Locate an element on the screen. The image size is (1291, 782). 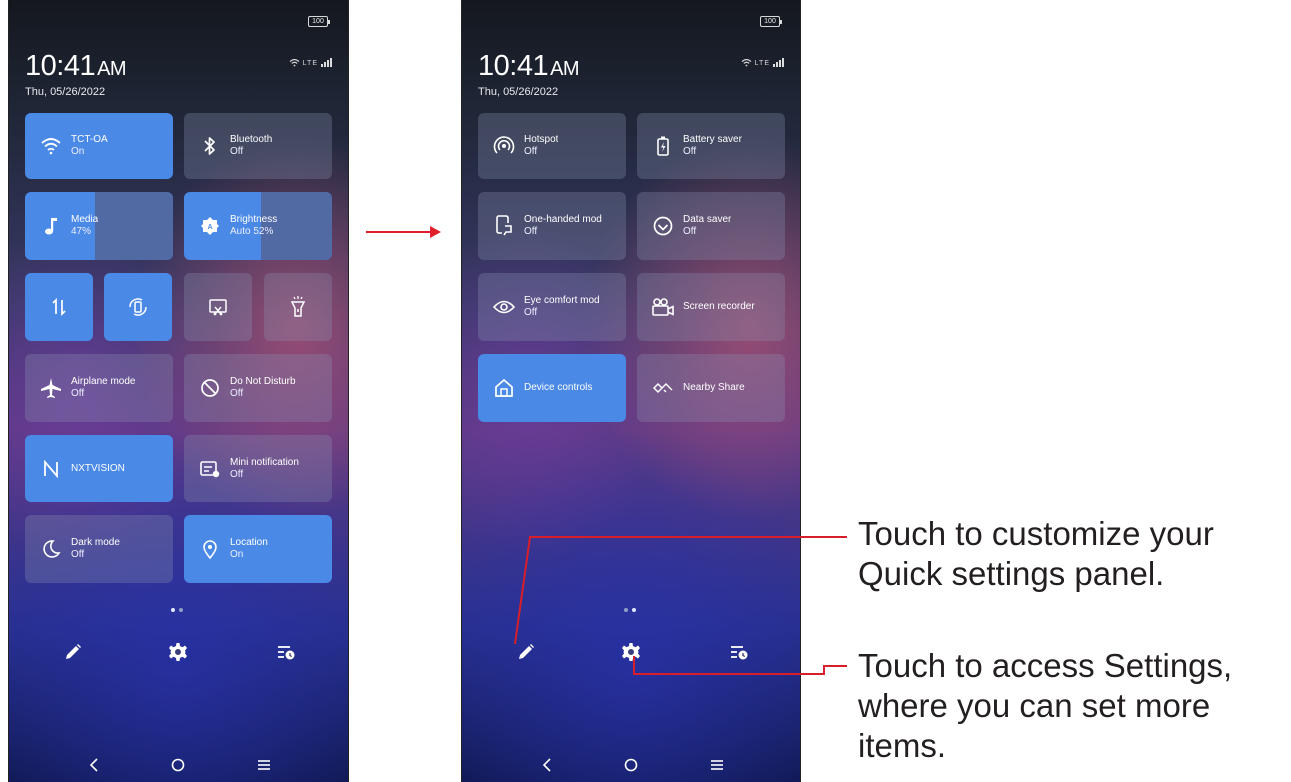
do-not-disturb-icon is located at coordinates (210, 388).